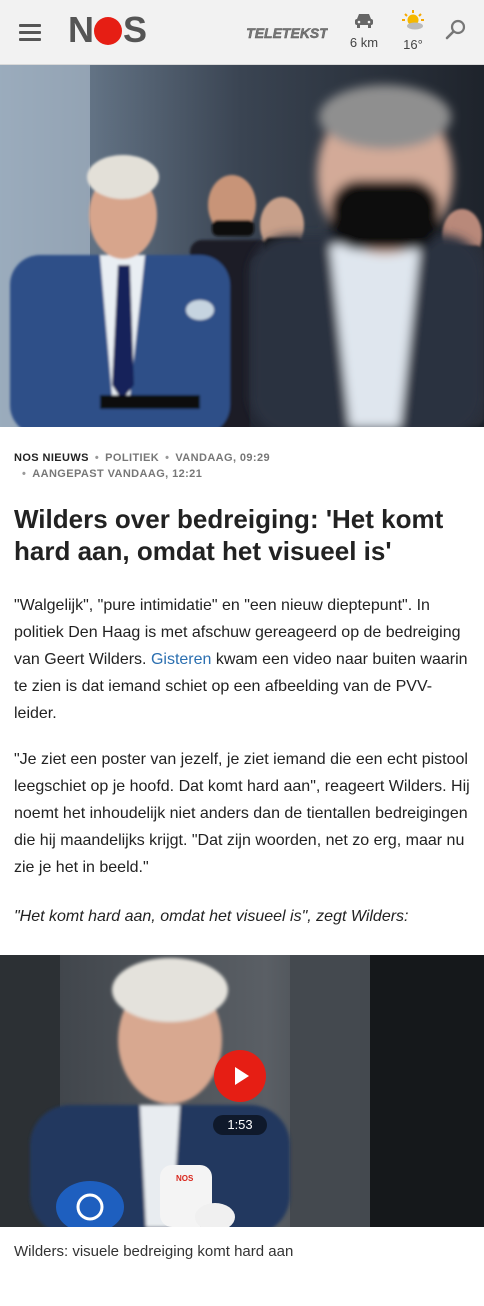  Describe the element at coordinates (117, 474) in the screenshot. I see `updated-time: AANGEPAST VANDAAG, 12:21` at that location.